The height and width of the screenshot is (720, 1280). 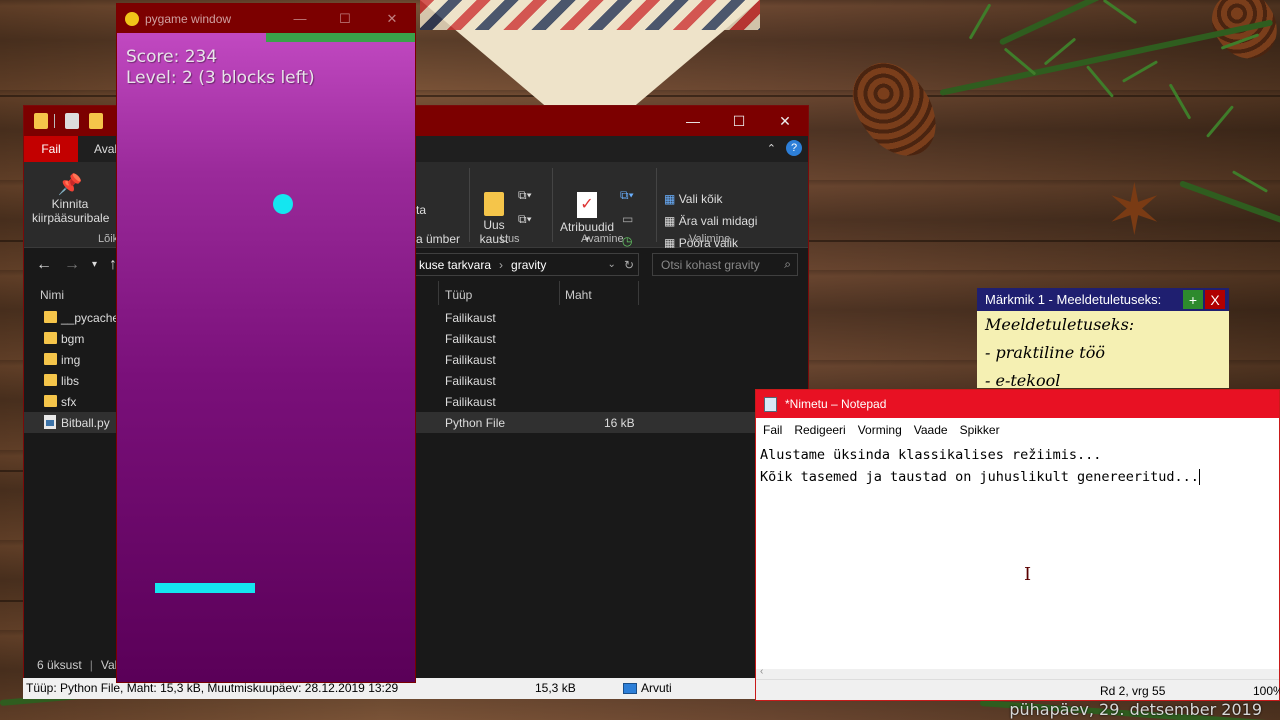 I want to click on select-group-label: Valimine, so click(x=710, y=239).